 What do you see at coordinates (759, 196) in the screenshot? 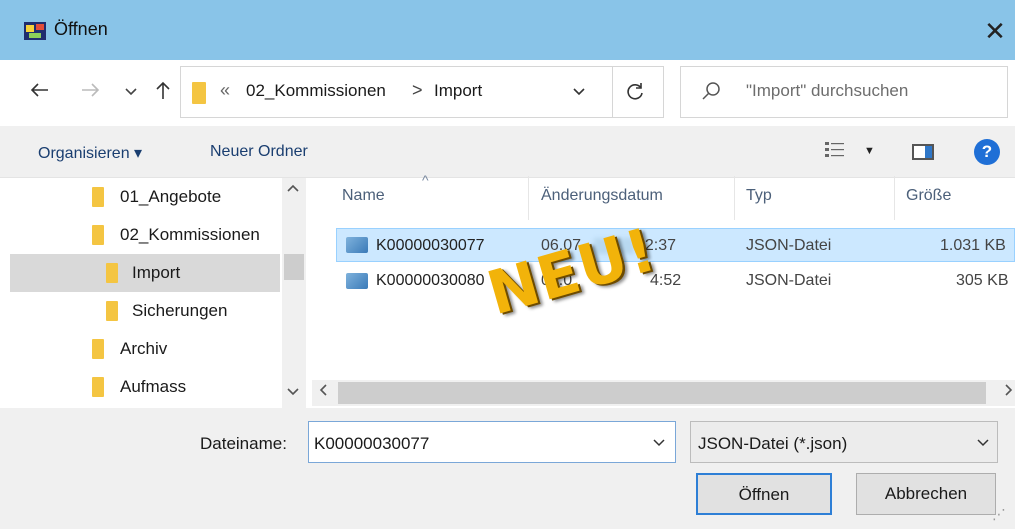
I see `column-header-type: Typ` at bounding box center [759, 196].